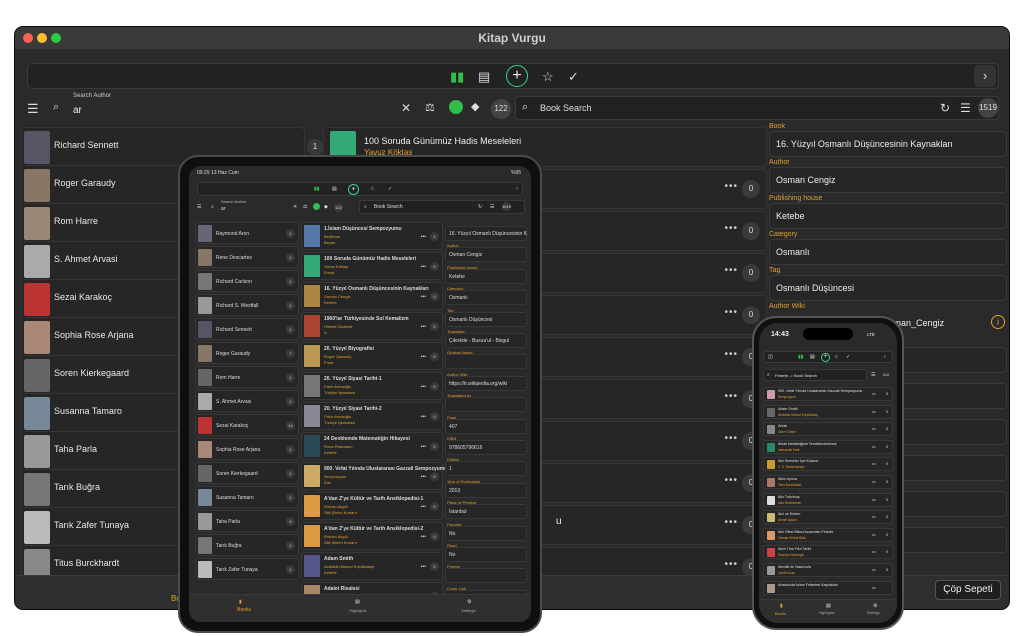 This screenshot has height=636, width=1024. I want to click on phone-search-field: ⌕ Felsefe -> Book Search, so click(815, 375).